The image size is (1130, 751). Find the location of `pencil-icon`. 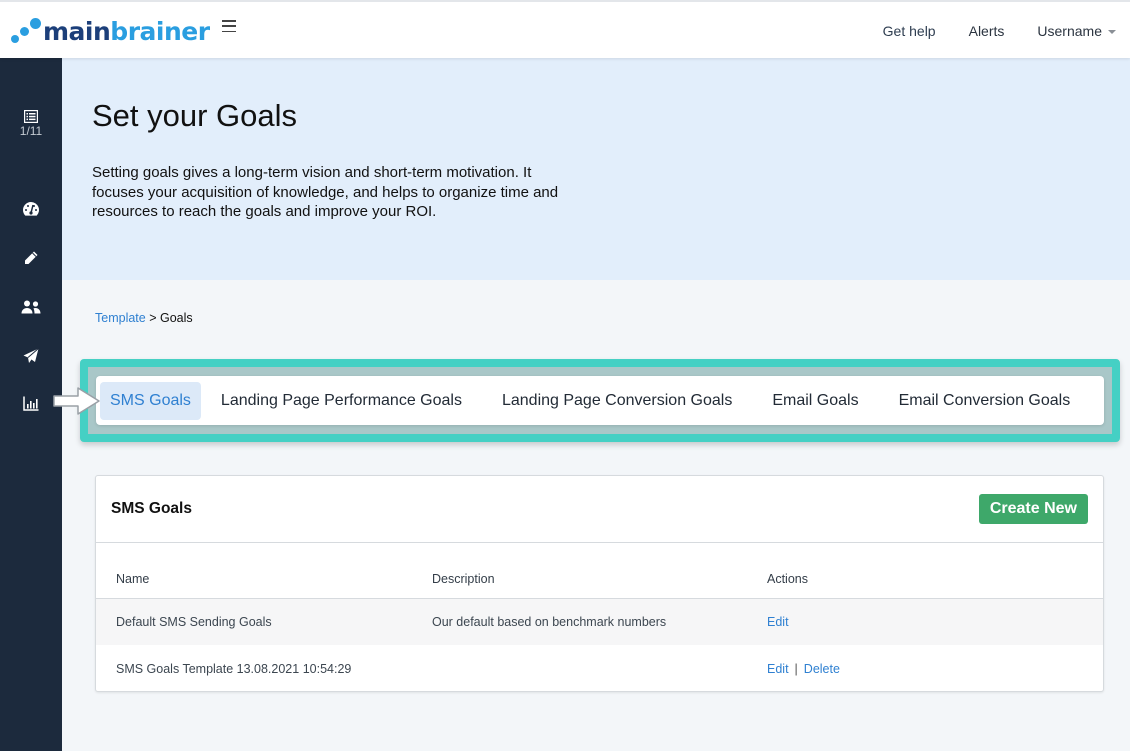

pencil-icon is located at coordinates (31, 257).